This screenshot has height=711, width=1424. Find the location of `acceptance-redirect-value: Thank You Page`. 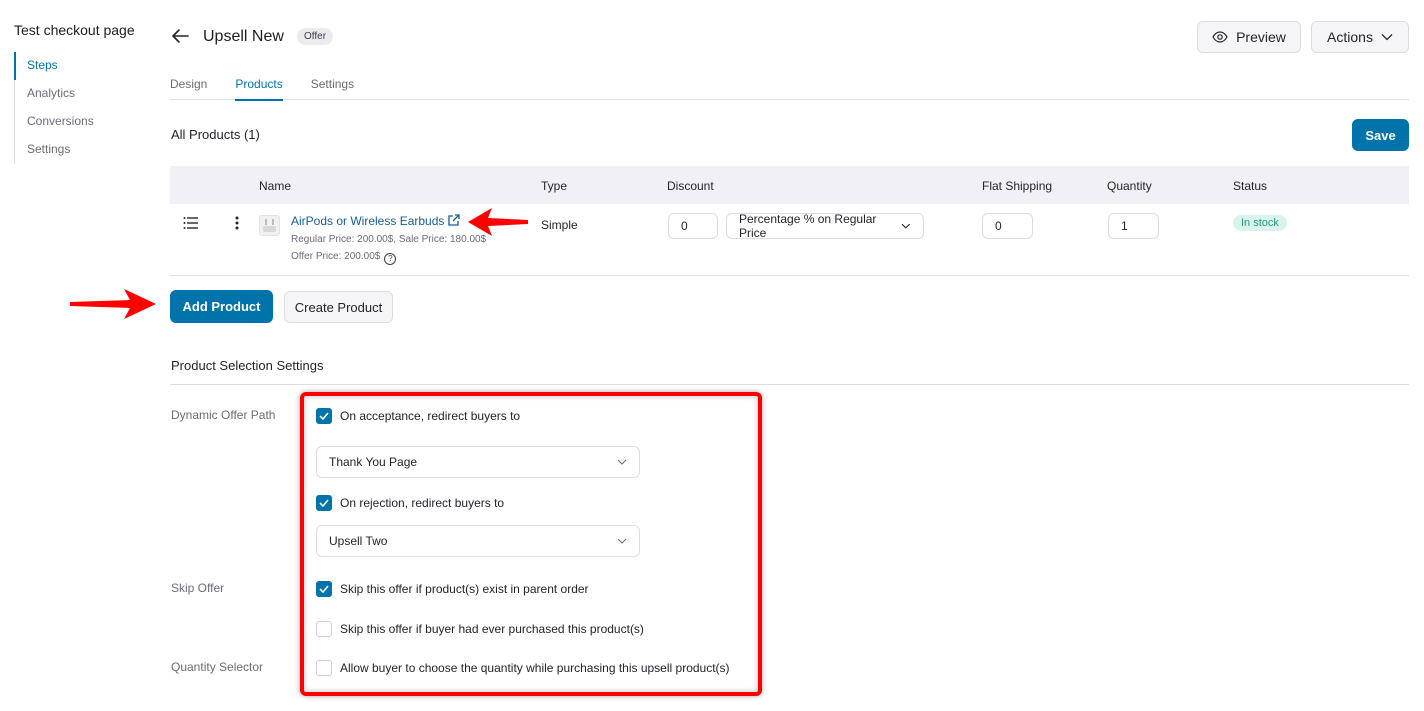

acceptance-redirect-value: Thank You Page is located at coordinates (373, 462).